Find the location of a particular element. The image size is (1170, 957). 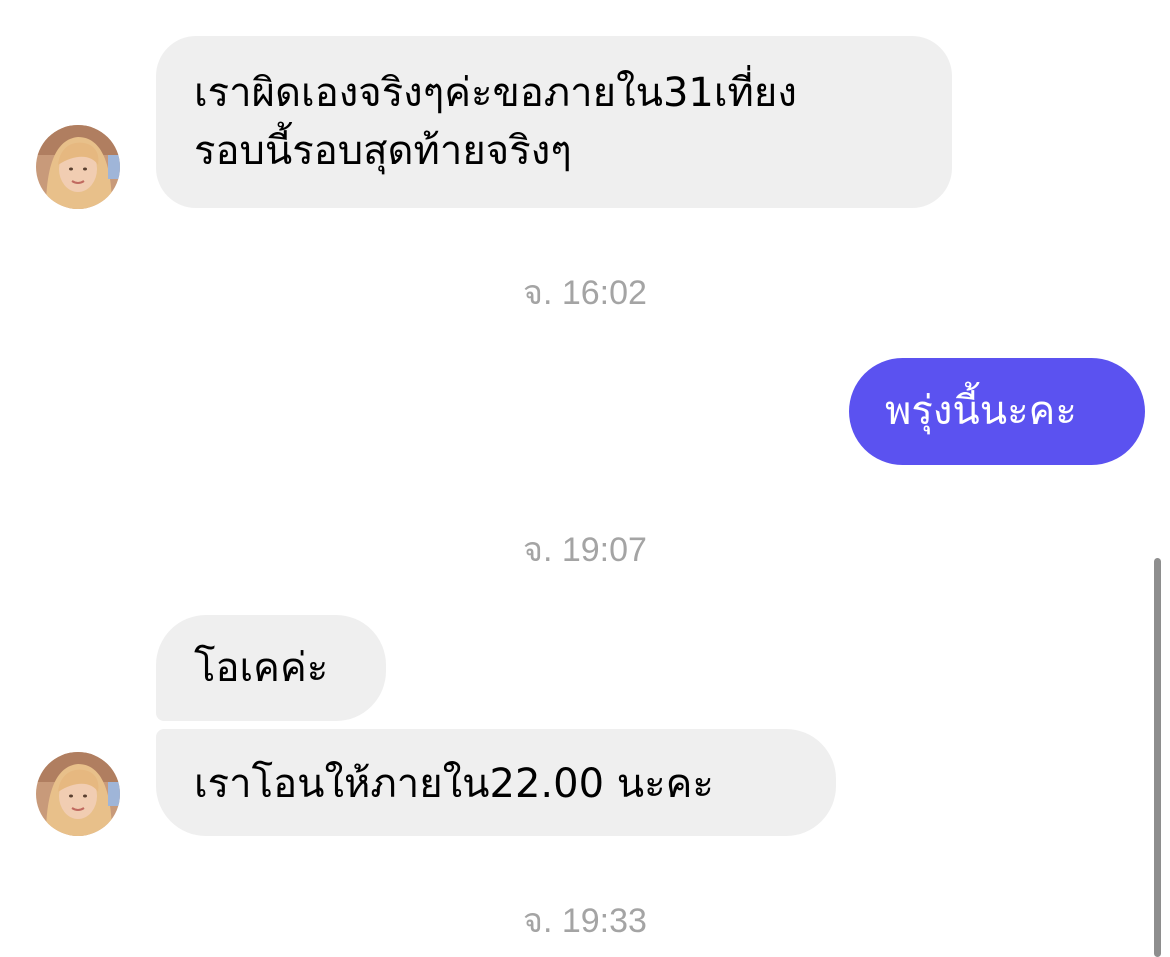

message-bubble-outgoing: พรุ่งนี้นะคะ is located at coordinates (997, 411).